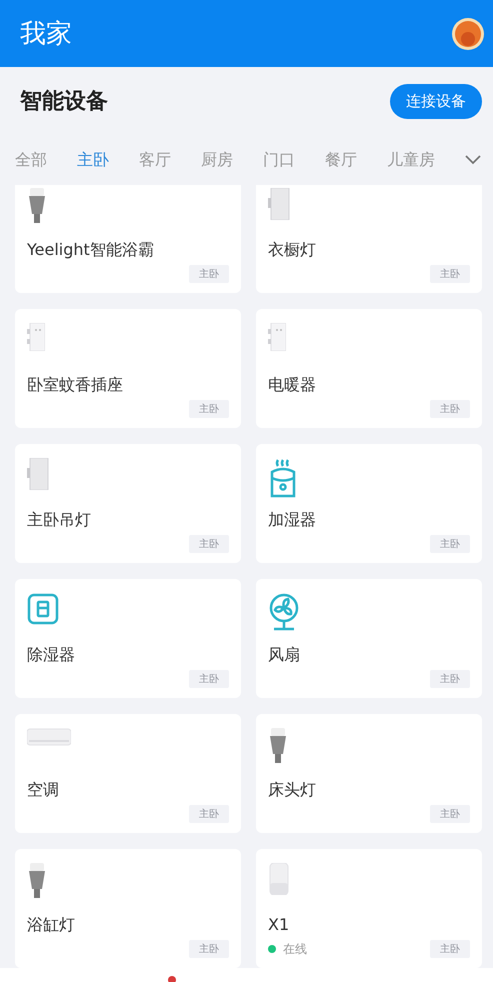 This screenshot has width=493, height=982. I want to click on dehumidifier-icon, so click(43, 609).